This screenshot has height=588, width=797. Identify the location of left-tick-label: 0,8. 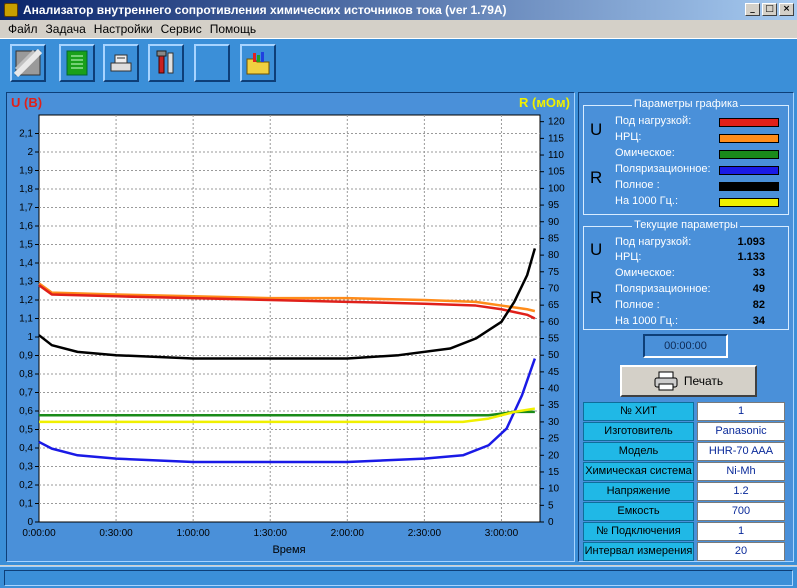
(26, 374).